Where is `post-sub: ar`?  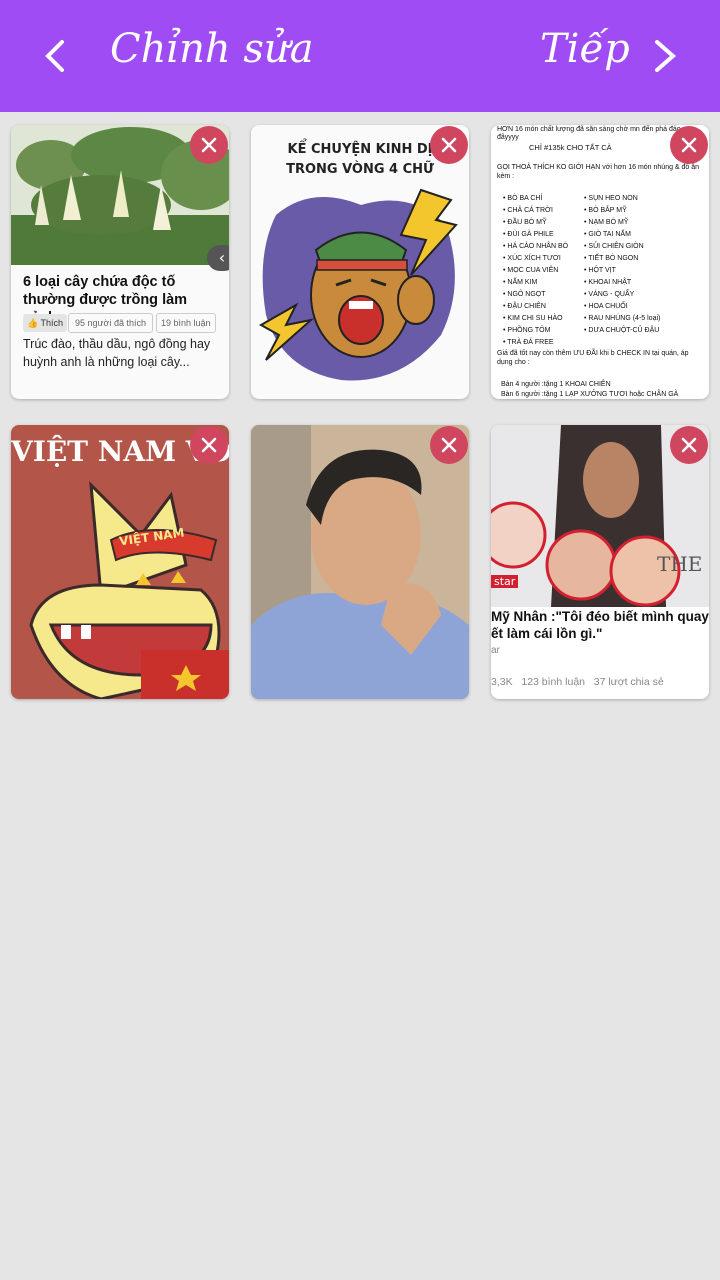 post-sub: ar is located at coordinates (495, 650).